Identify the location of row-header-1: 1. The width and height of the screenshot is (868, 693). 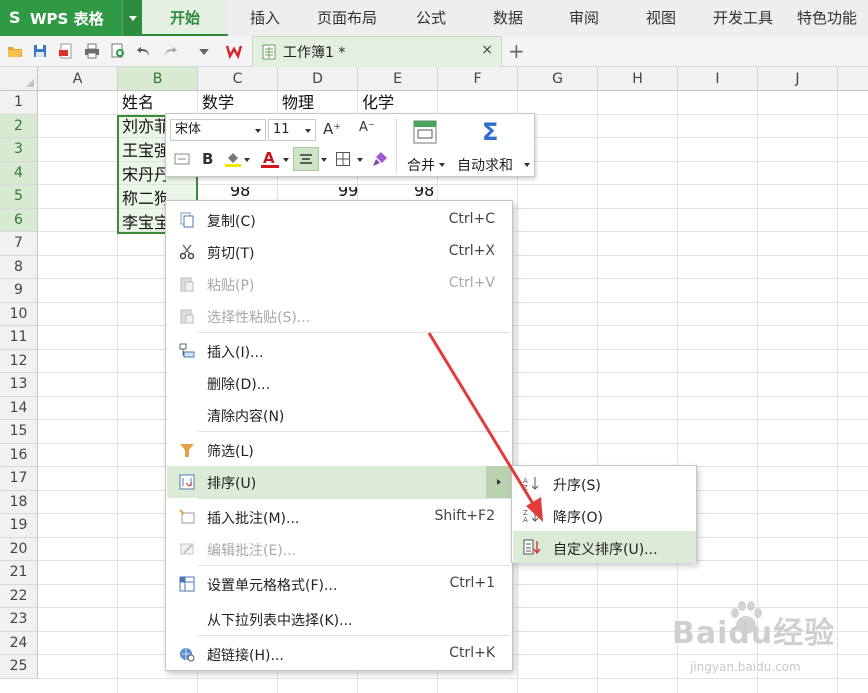
(19, 103).